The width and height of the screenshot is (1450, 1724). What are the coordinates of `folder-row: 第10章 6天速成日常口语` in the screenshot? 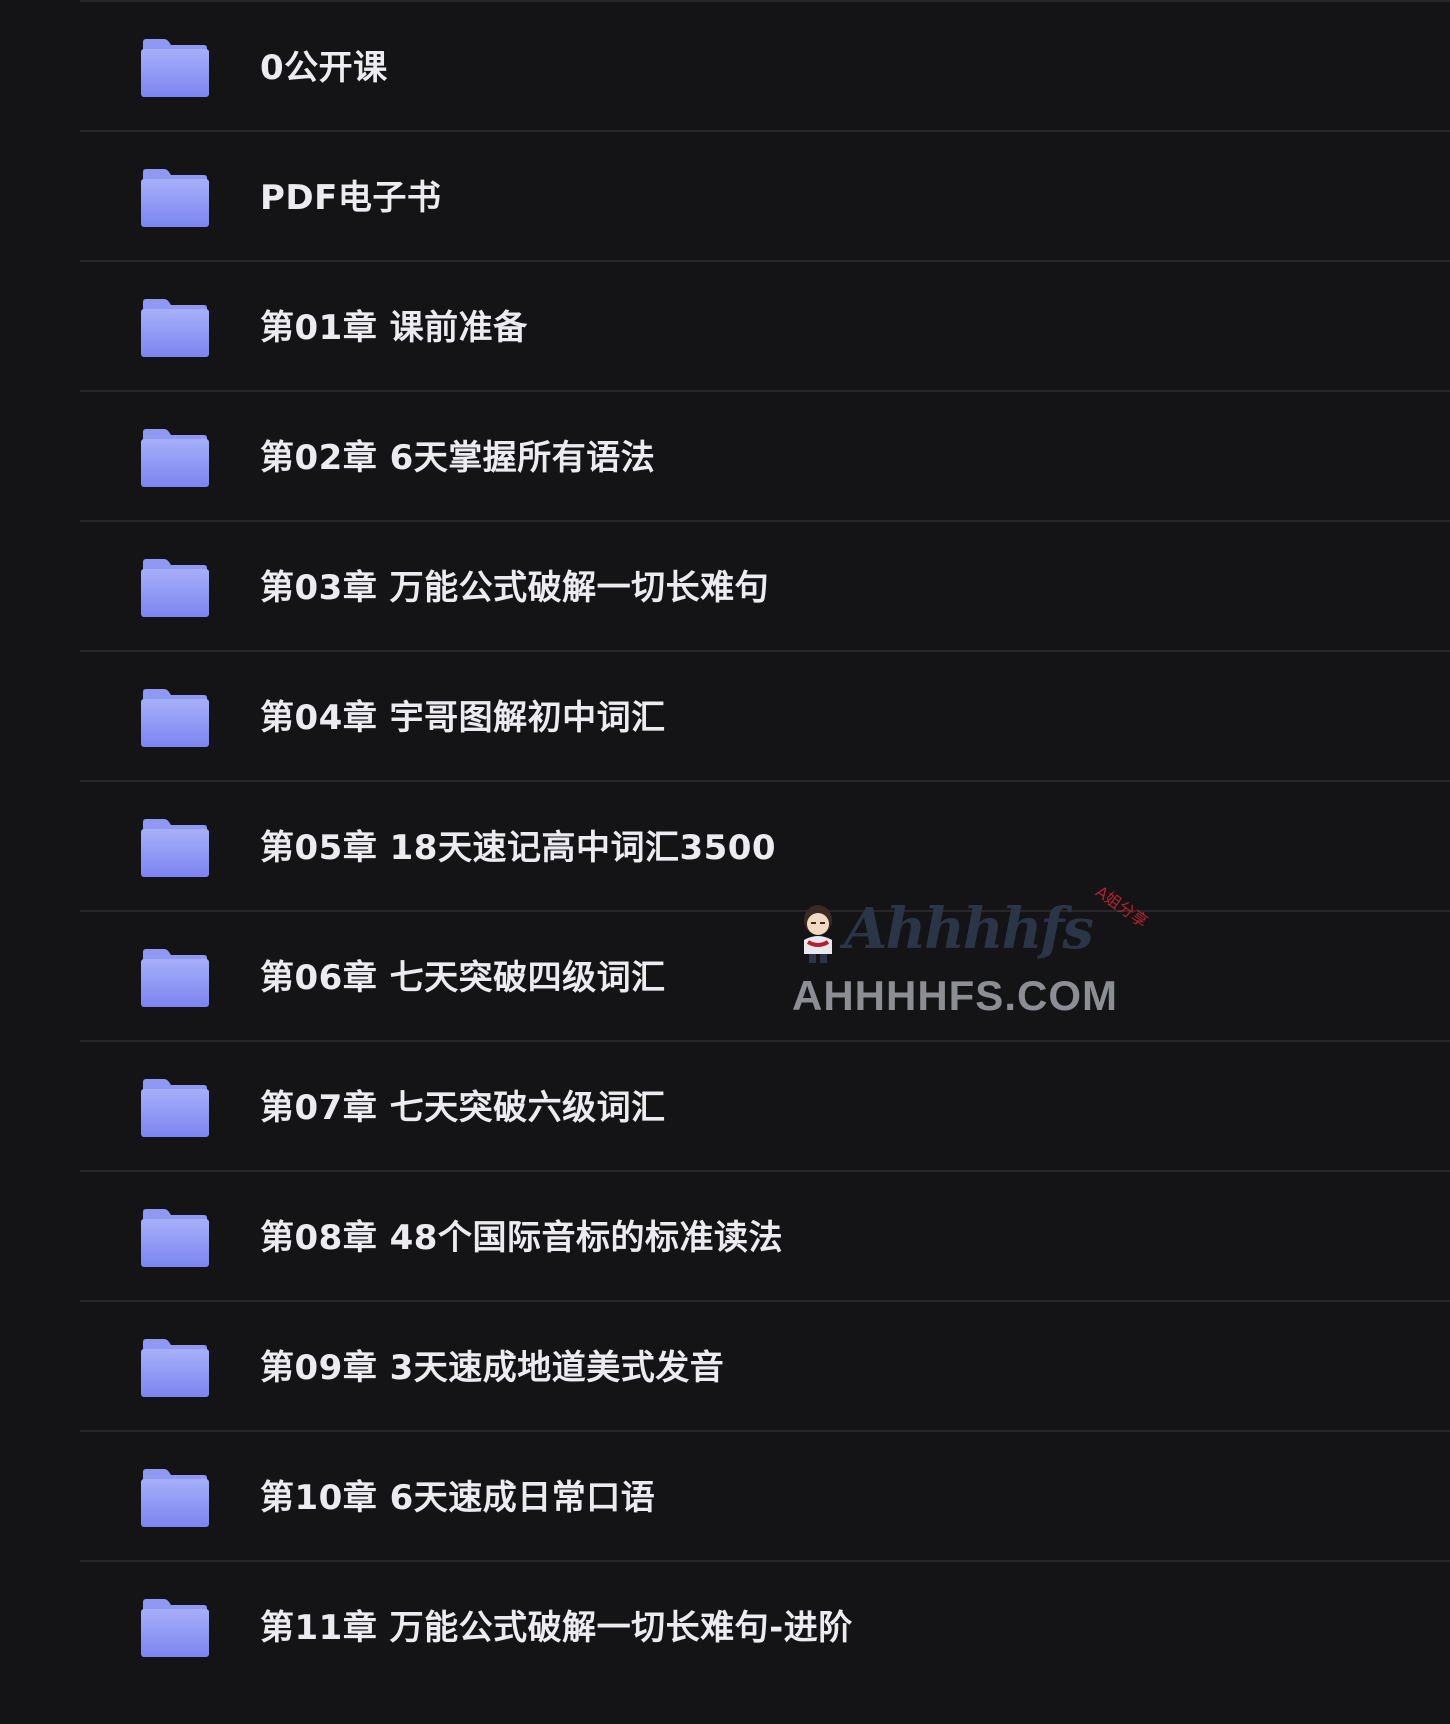 It's located at (765, 1497).